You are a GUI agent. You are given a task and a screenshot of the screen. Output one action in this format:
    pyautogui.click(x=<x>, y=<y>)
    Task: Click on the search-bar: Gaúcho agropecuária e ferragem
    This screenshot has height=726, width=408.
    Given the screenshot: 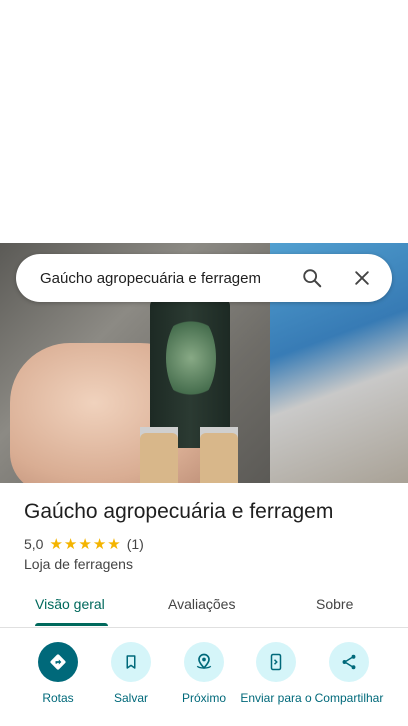 What is the action you would take?
    pyautogui.click(x=204, y=278)
    